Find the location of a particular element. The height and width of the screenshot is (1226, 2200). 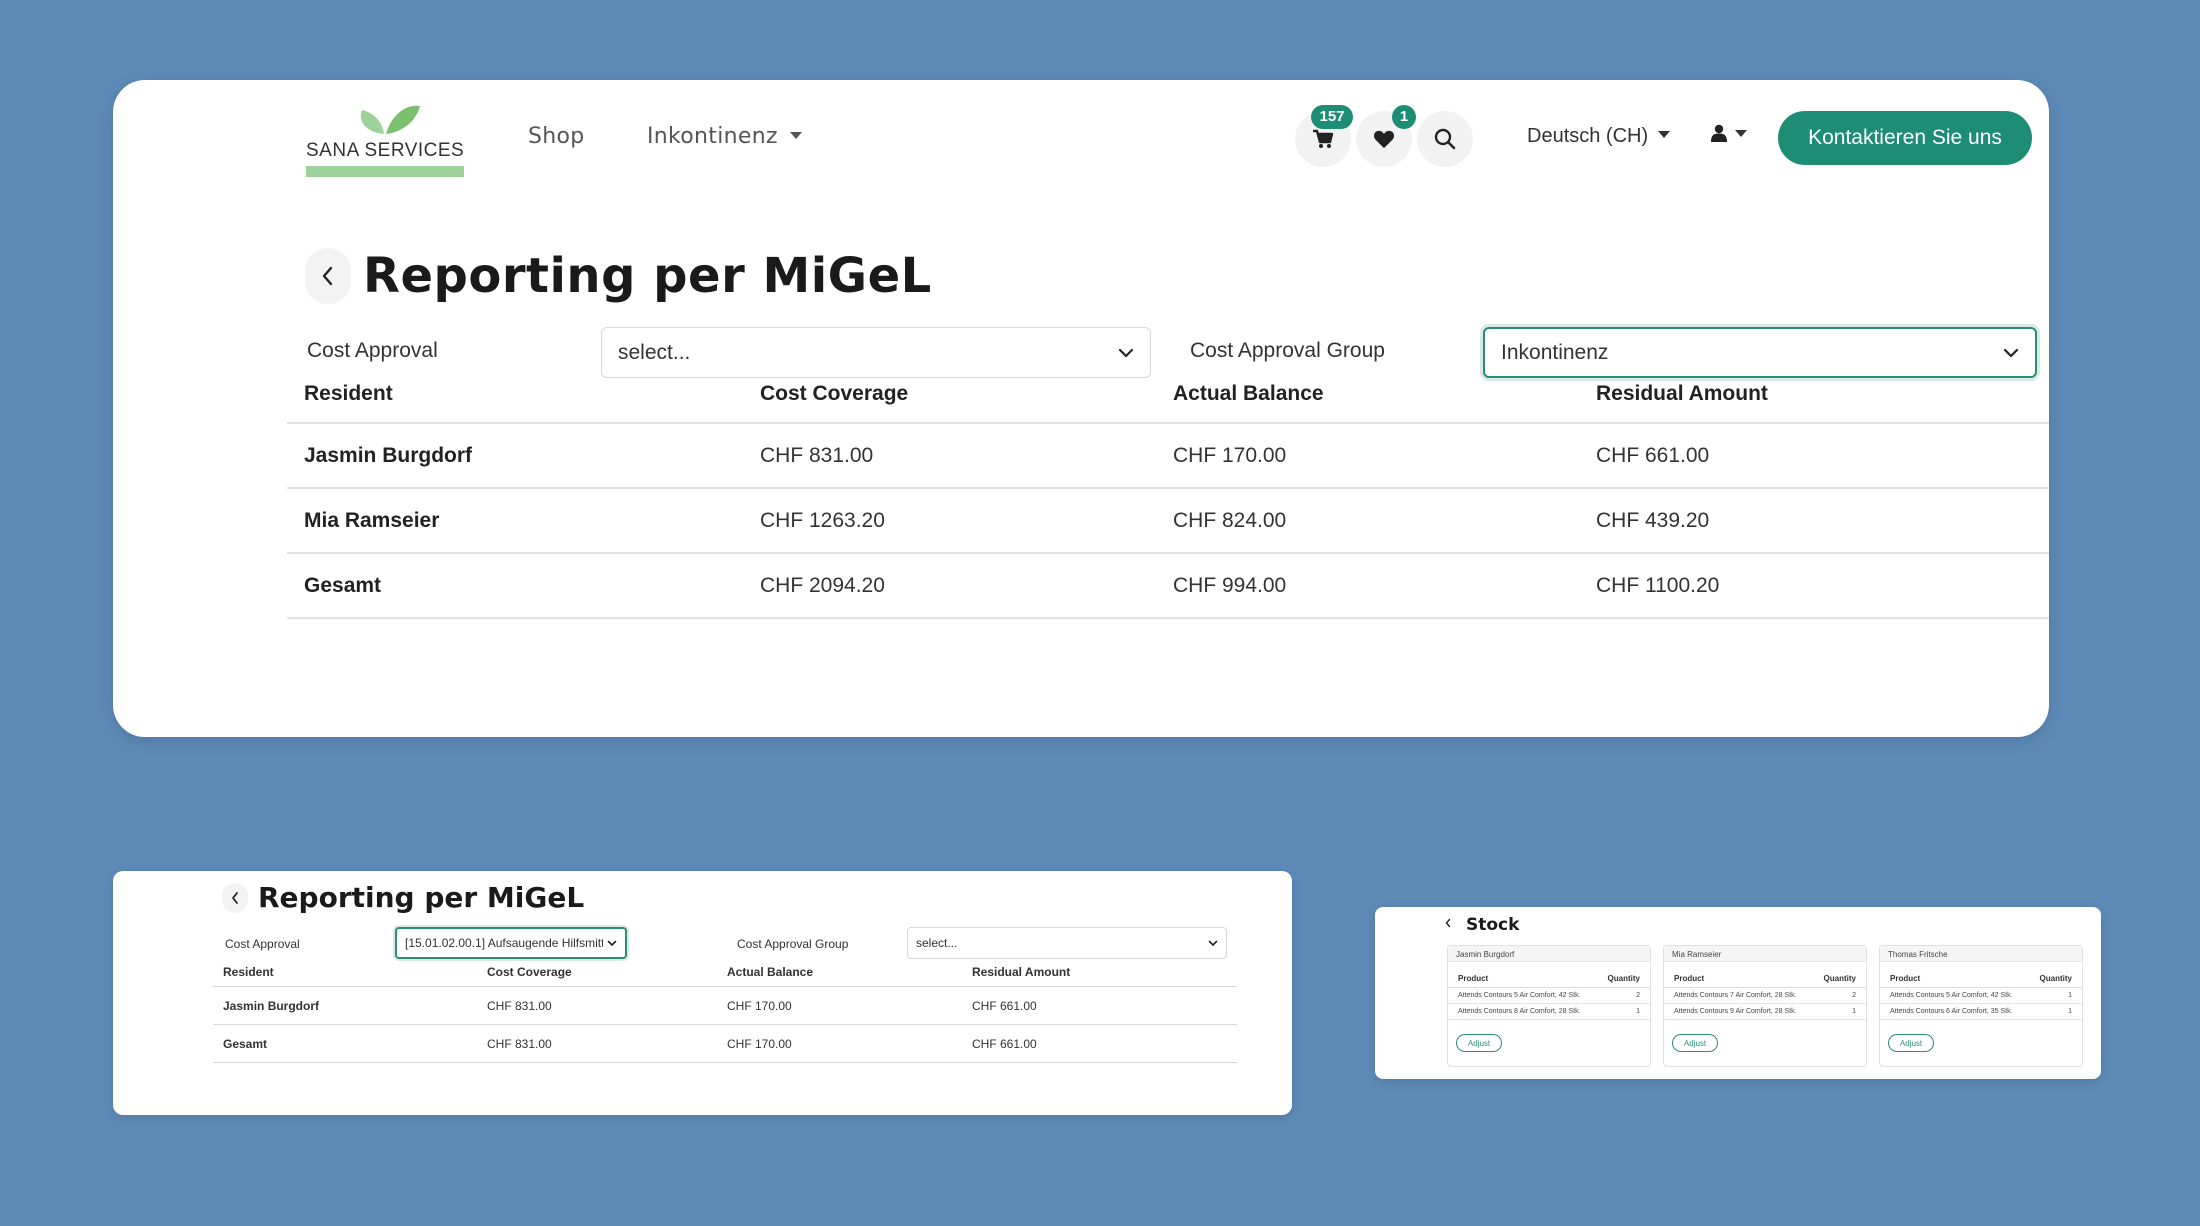

product-name: Attends Contours 7 Air Comfort, 28 Stk. is located at coordinates (1735, 995).